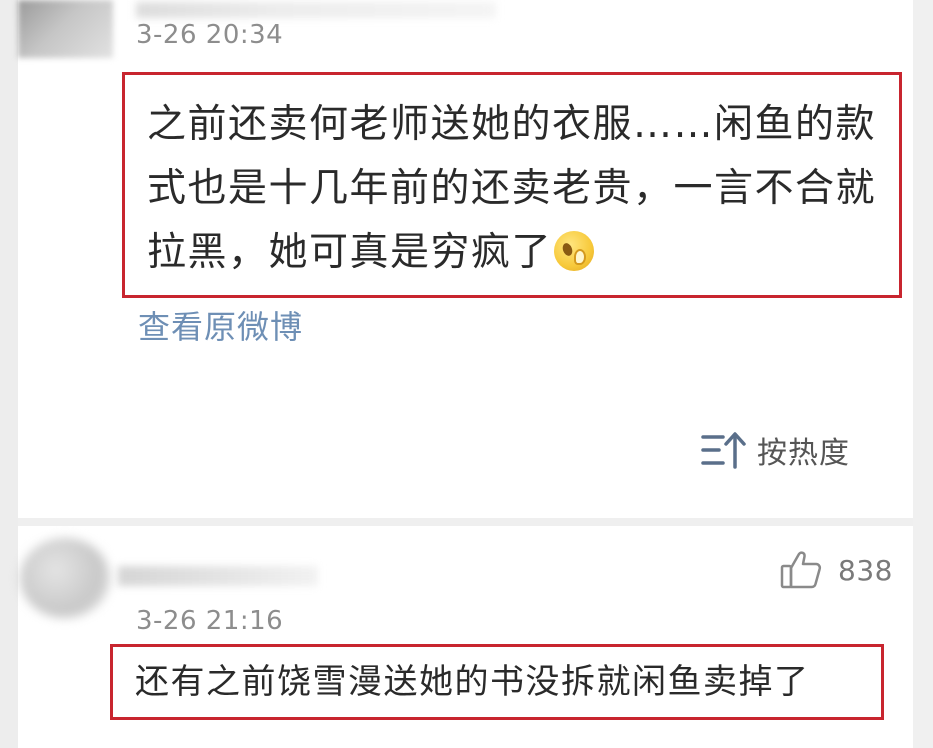 This screenshot has height=748, width=933. What do you see at coordinates (65, 29) in the screenshot?
I see `avatar` at bounding box center [65, 29].